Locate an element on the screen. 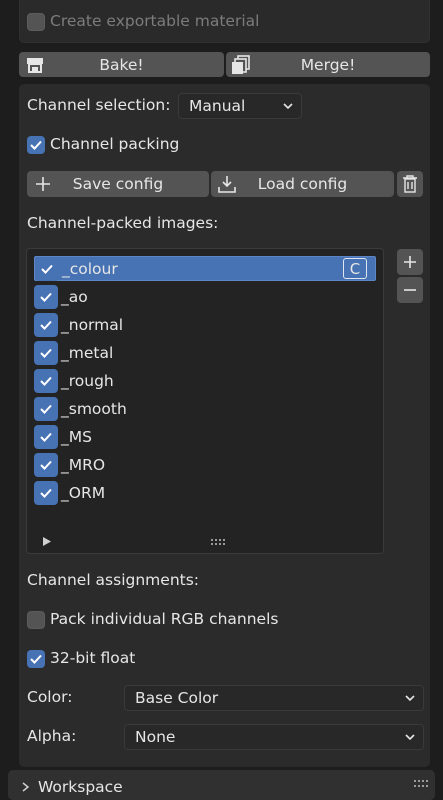 Image resolution: width=443 pixels, height=800 pixels. float-checkbox is located at coordinates (36, 659).